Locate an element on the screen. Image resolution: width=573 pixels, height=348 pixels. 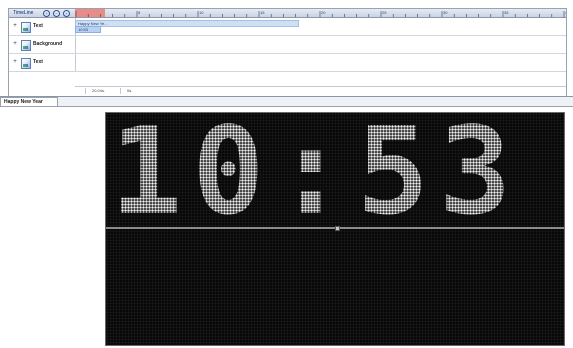
ruler-label: 30 is located at coordinates (445, 12).